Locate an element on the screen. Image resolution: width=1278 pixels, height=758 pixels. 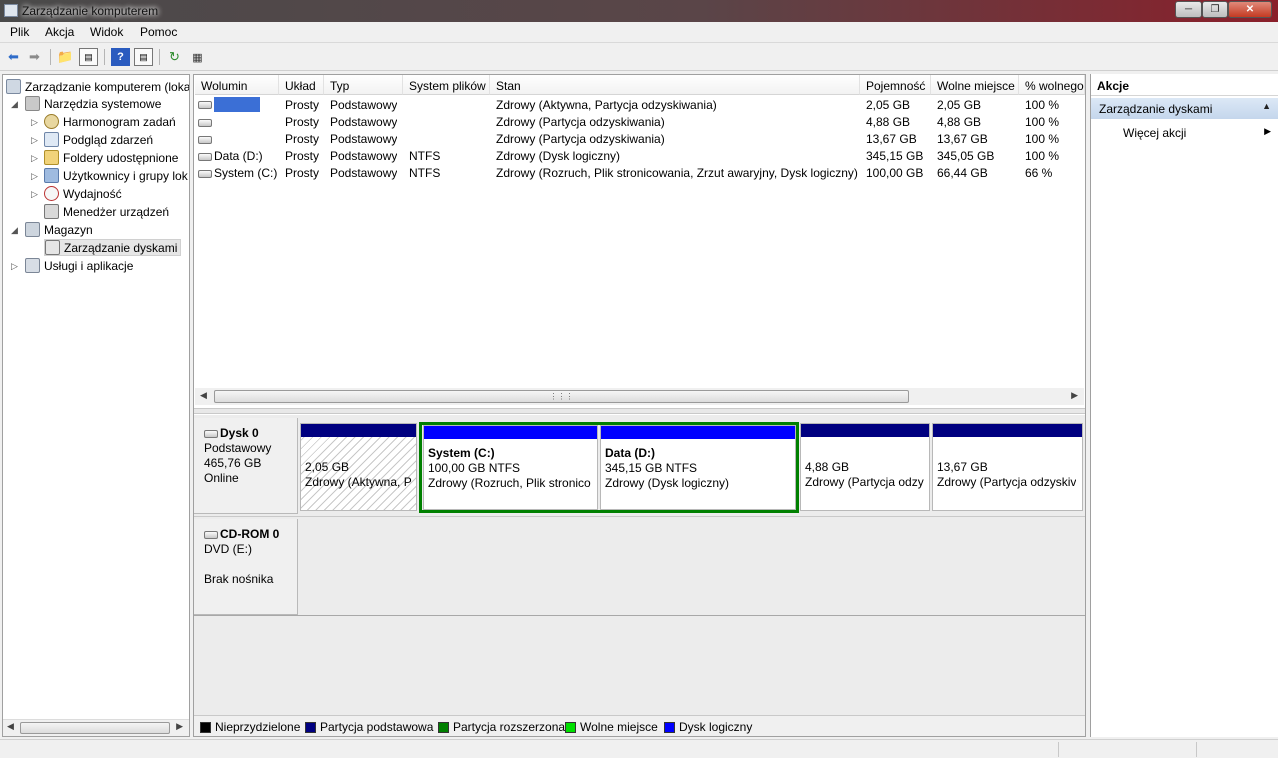
tree-item-shared-folders: Foldery udostępnione is located at coordinates (111, 157).